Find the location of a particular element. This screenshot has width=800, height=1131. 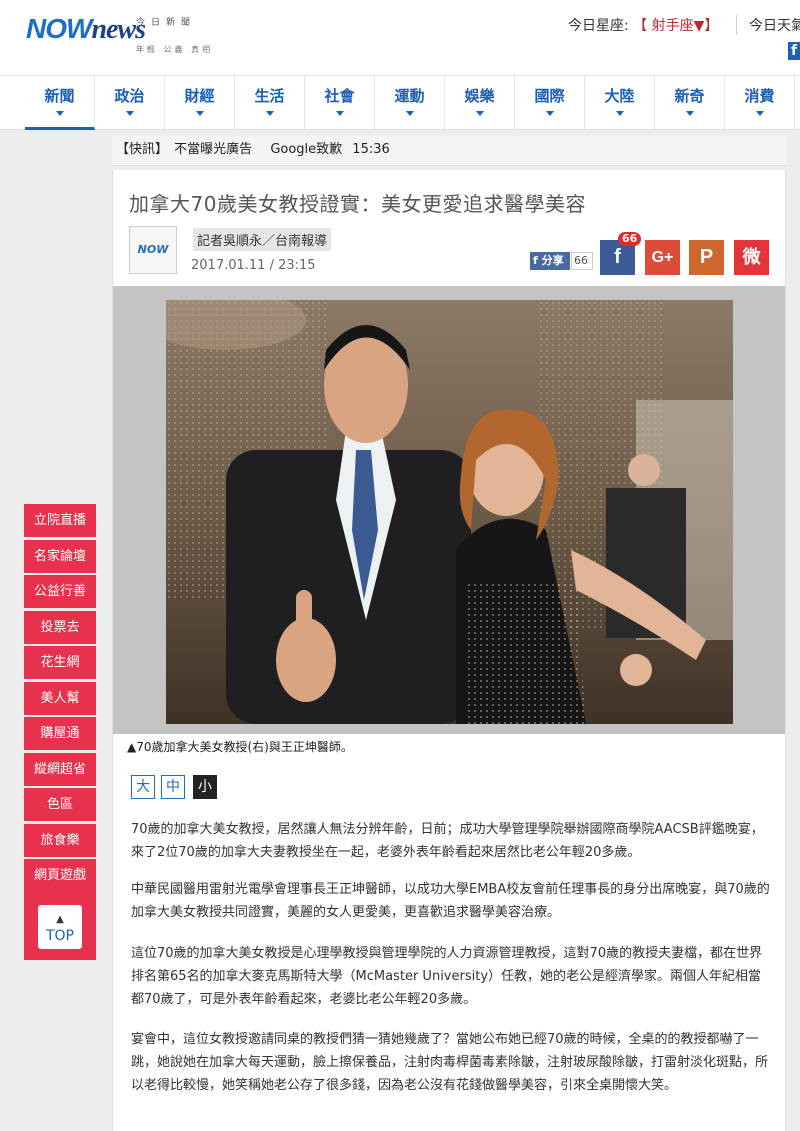

fb-share-button: f 分享 is located at coordinates (550, 261).